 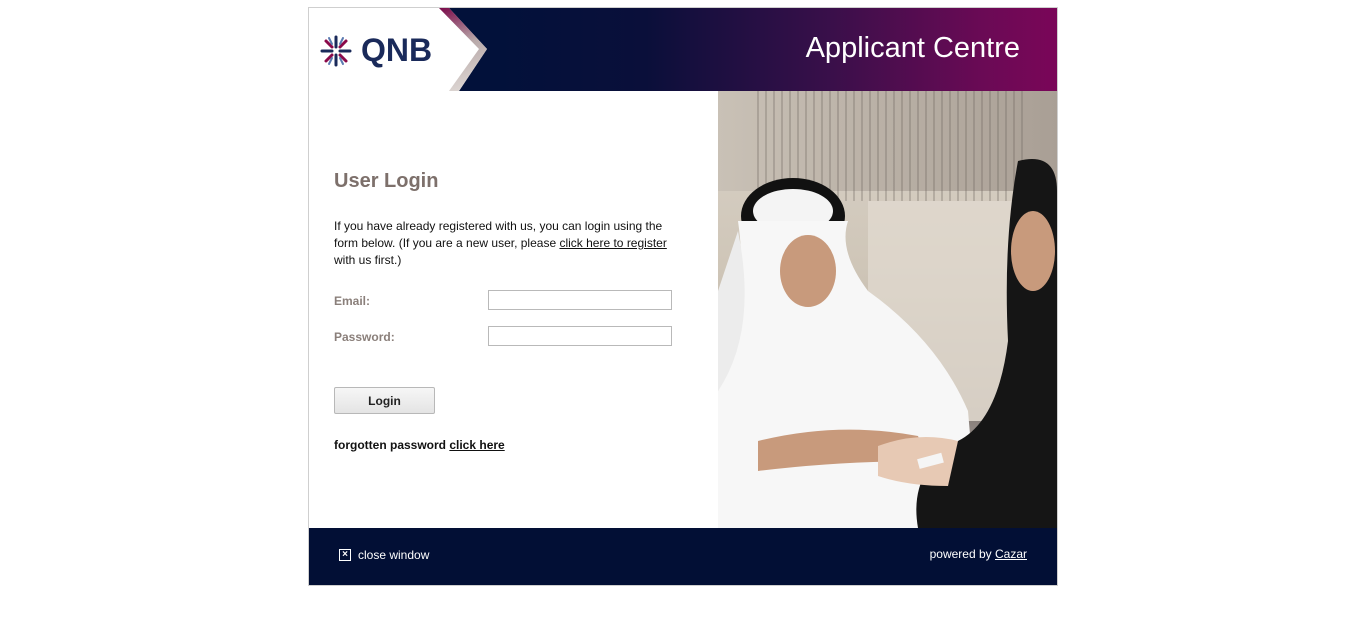 I want to click on email-field, so click(x=580, y=300).